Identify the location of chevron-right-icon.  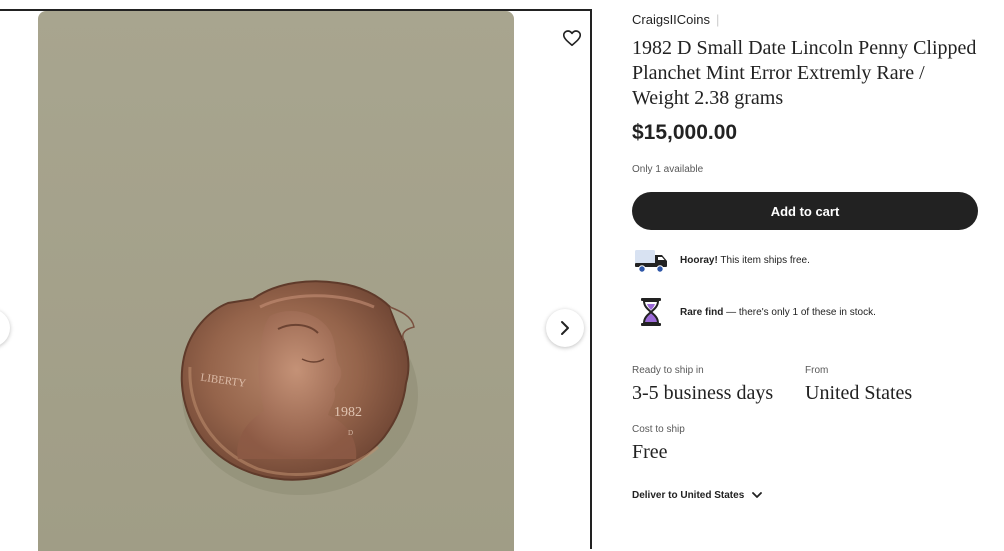
(565, 328).